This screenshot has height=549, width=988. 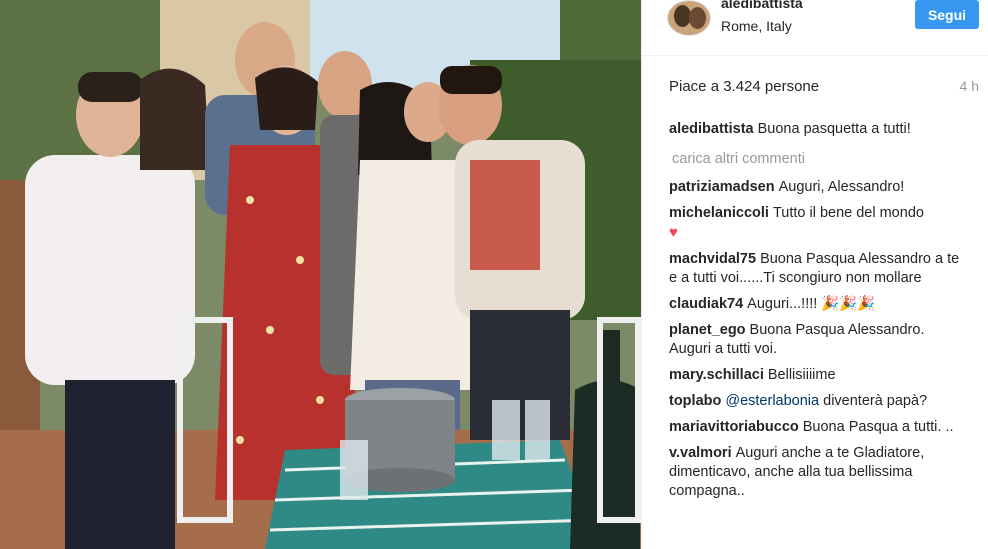 I want to click on comment-text: Buona pasquetta a tutti!, so click(x=834, y=129).